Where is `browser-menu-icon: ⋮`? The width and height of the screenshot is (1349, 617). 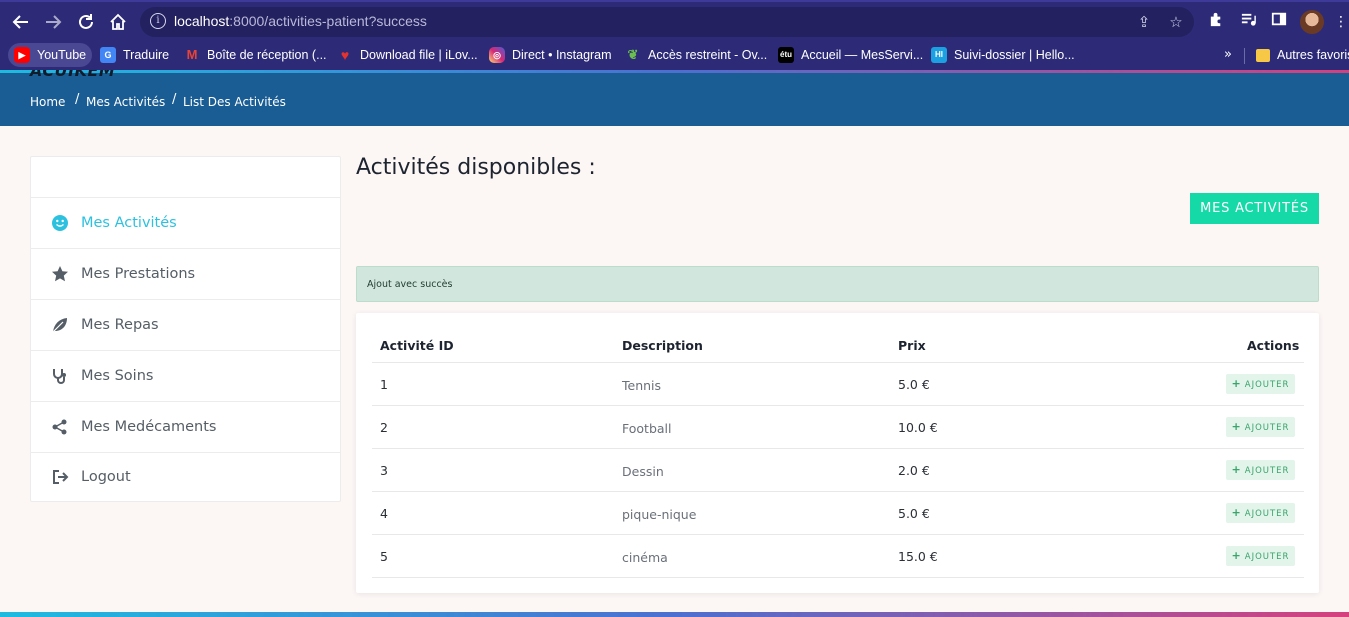
browser-menu-icon: ⋮ is located at coordinates (1341, 22).